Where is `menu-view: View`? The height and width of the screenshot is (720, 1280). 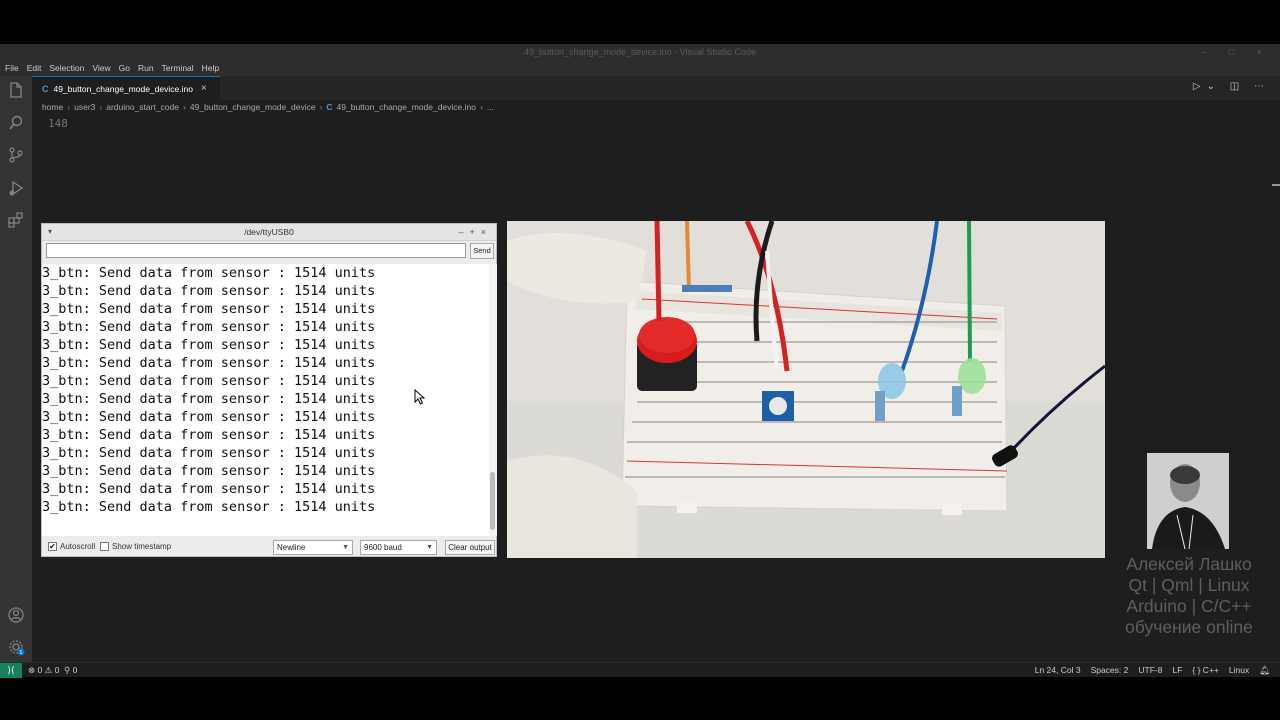
menu-view: View is located at coordinates (101, 68).